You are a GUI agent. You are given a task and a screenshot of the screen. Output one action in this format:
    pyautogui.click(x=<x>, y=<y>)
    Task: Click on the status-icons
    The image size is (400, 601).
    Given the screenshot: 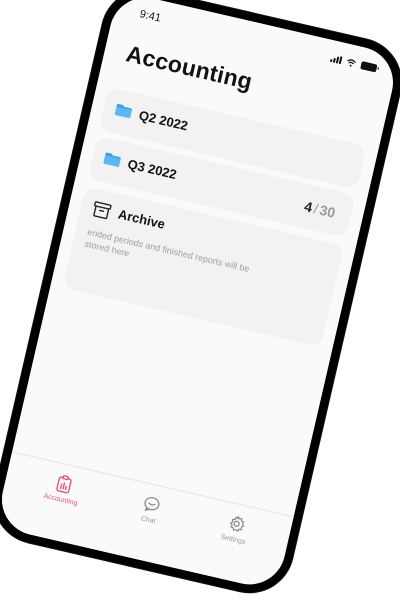 What is the action you would take?
    pyautogui.click(x=353, y=63)
    